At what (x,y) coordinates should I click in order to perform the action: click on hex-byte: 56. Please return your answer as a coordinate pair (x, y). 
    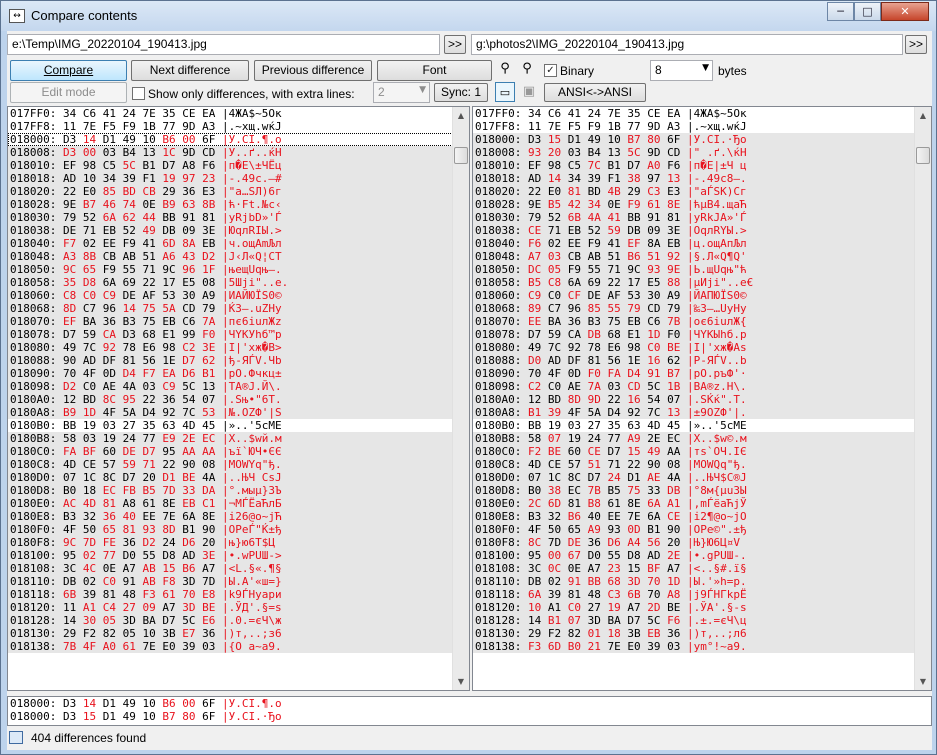
    Looking at the image, I should click on (653, 542).